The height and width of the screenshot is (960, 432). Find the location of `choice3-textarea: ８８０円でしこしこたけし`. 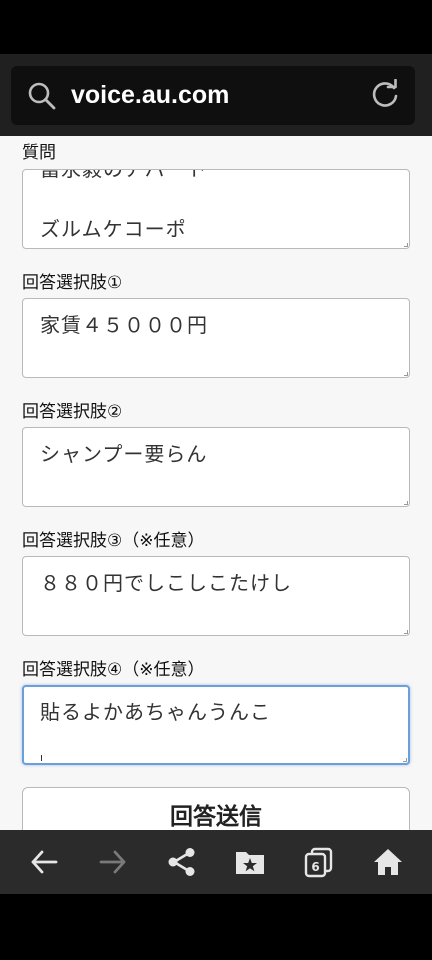

choice3-textarea: ８８０円でしこしこたけし is located at coordinates (216, 596).